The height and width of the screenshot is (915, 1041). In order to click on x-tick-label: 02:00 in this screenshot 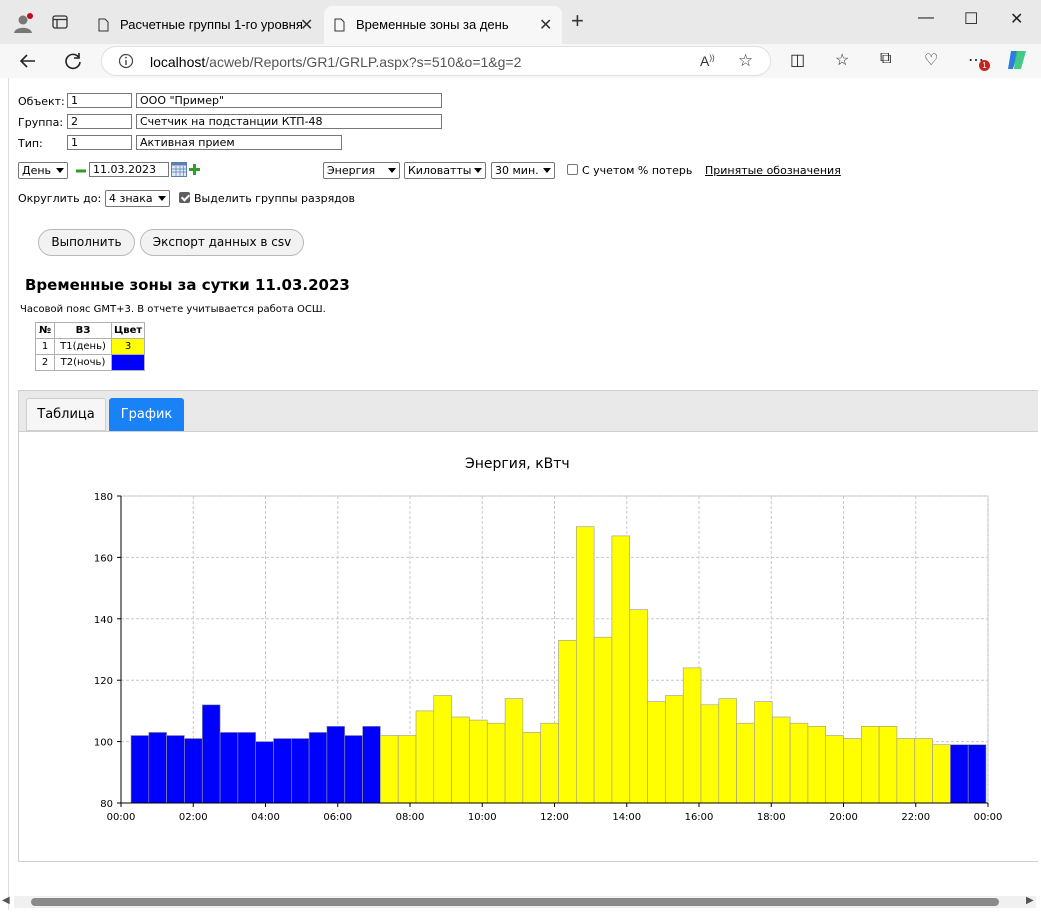, I will do `click(193, 817)`.